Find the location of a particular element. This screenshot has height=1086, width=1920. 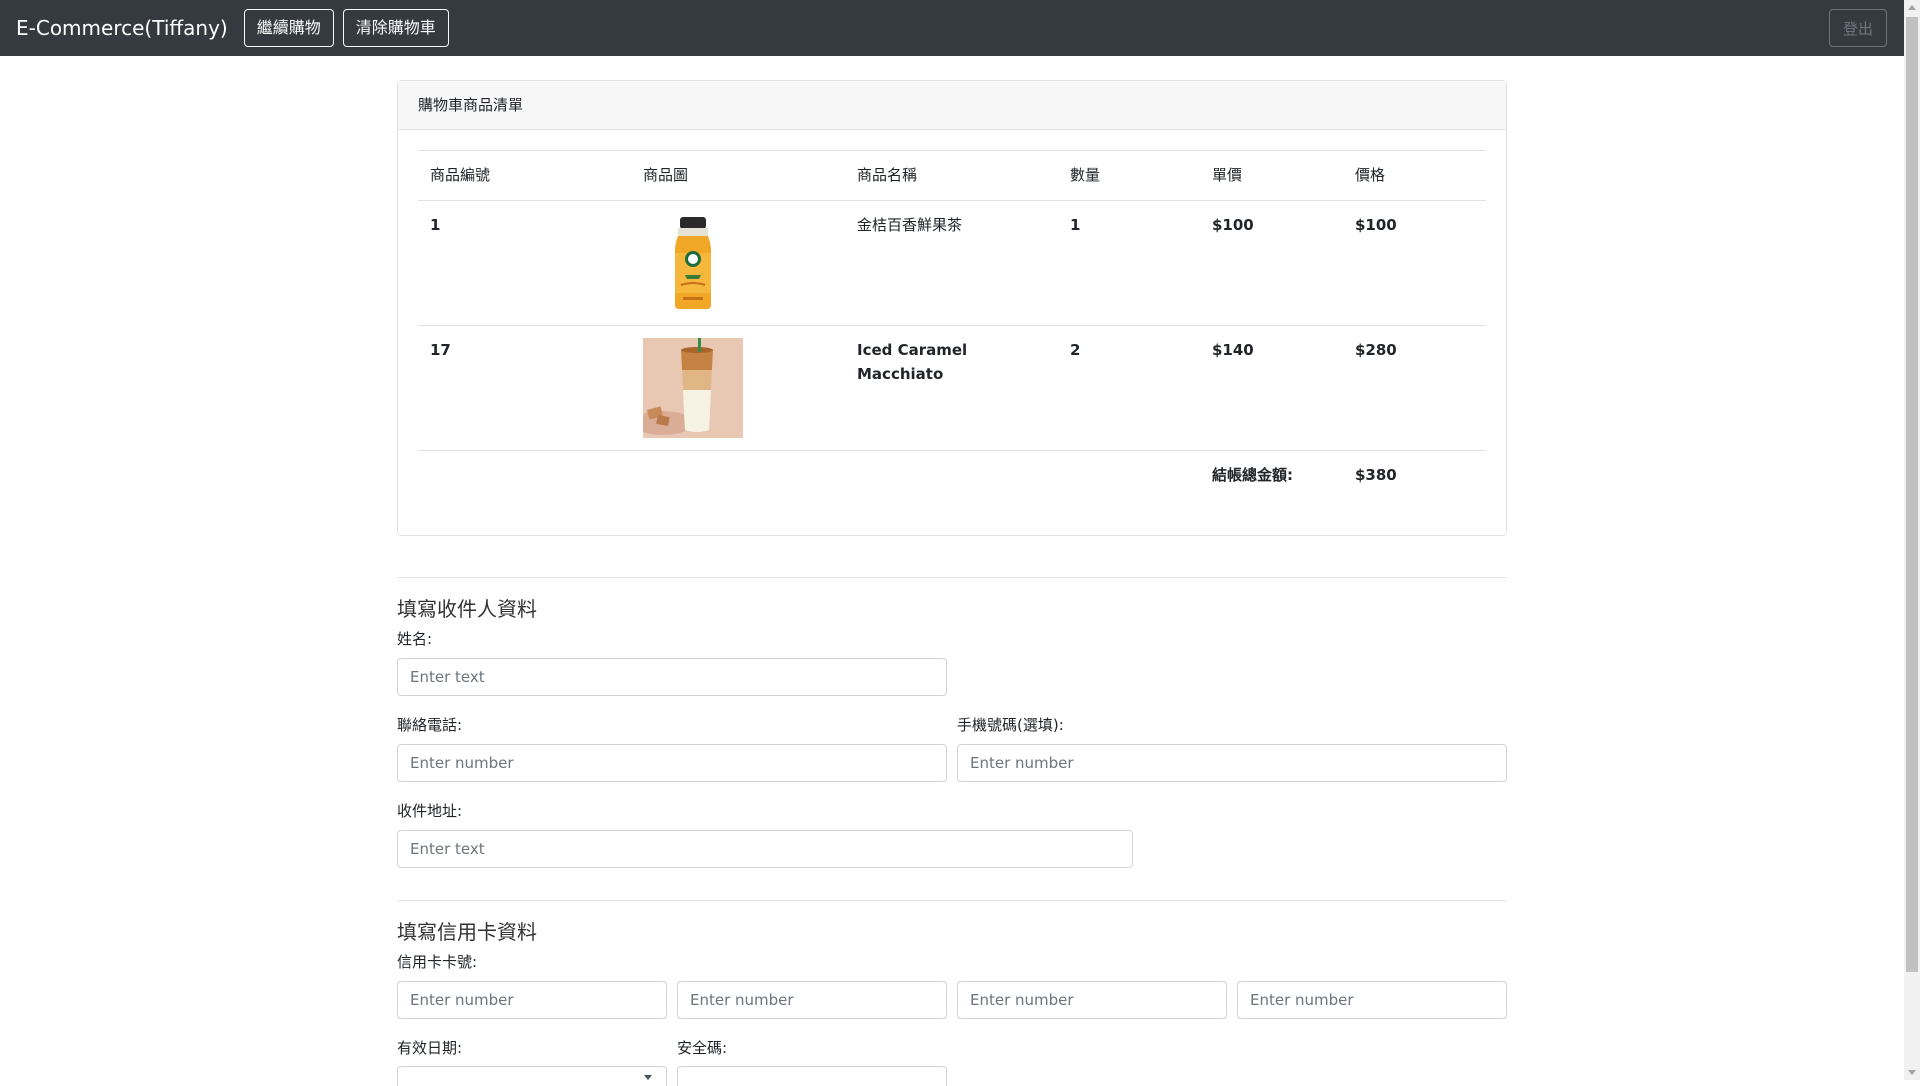

item-name: Iced Caramel Macchiato is located at coordinates (951, 388).